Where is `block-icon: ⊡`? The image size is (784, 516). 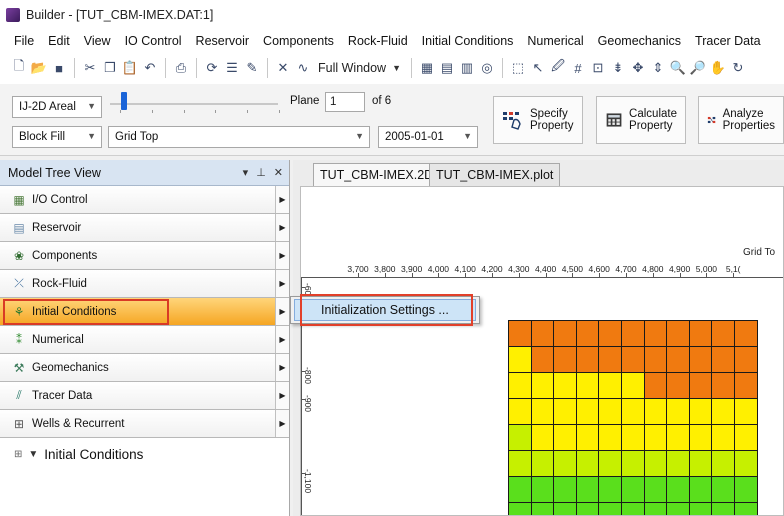
block-icon: ⊡ is located at coordinates (598, 68).